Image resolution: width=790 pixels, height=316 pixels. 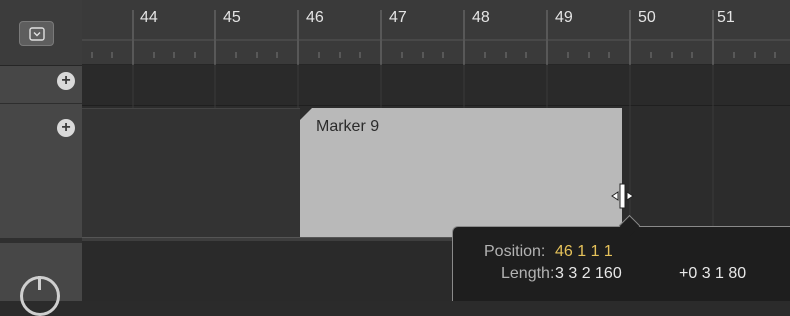 I want to click on bar-number: 45, so click(x=232, y=17).